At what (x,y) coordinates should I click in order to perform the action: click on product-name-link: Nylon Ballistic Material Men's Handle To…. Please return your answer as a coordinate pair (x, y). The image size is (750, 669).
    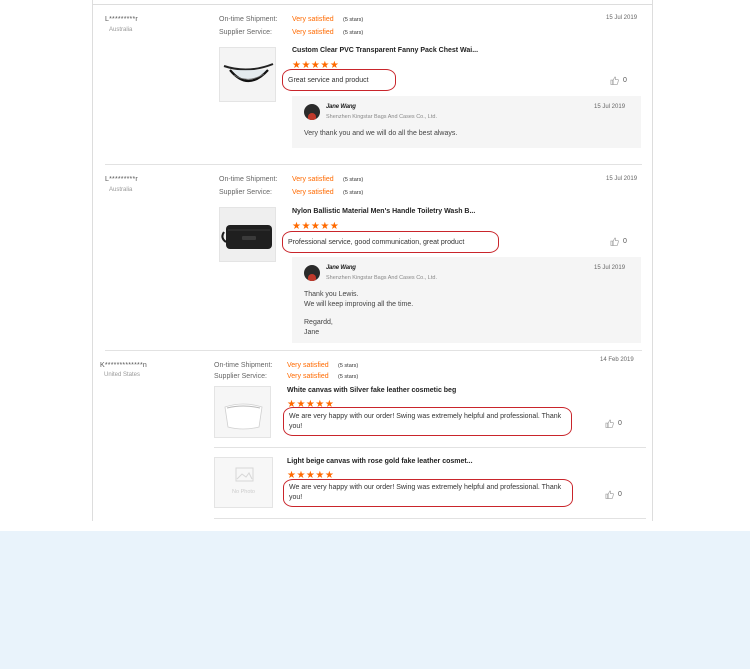
    Looking at the image, I should click on (383, 211).